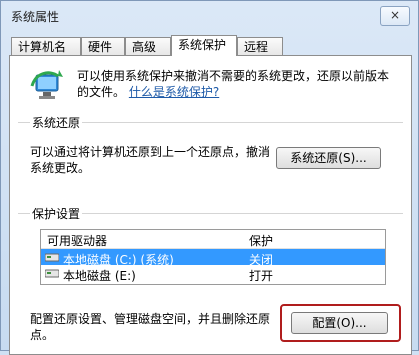 This screenshot has height=355, width=419. I want to click on drive-list: 可用驱动器 保护 本地磁盘 (C:) (系统) 关闭 本地磁盘 (E:) 打开, so click(213, 257).